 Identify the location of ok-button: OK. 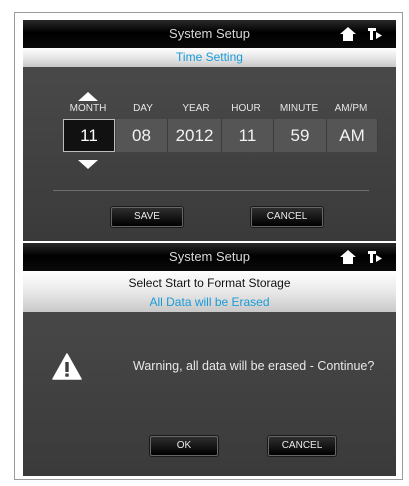
(184, 446).